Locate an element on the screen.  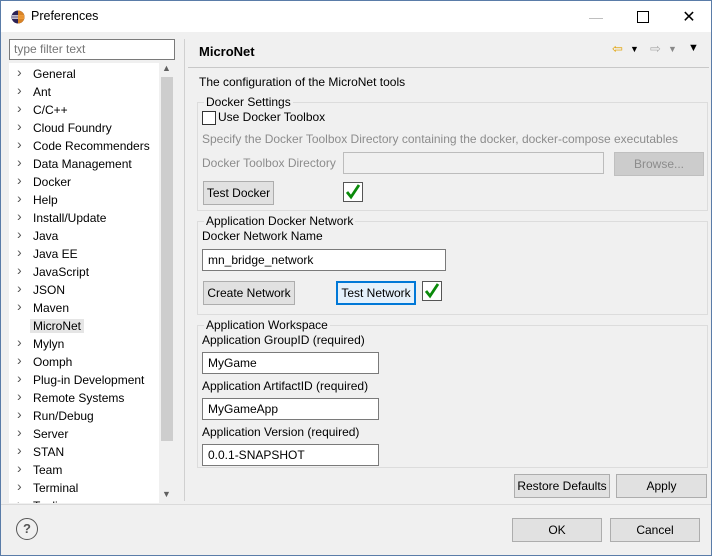
tree-item: › Tooling is located at coordinates (84, 499).